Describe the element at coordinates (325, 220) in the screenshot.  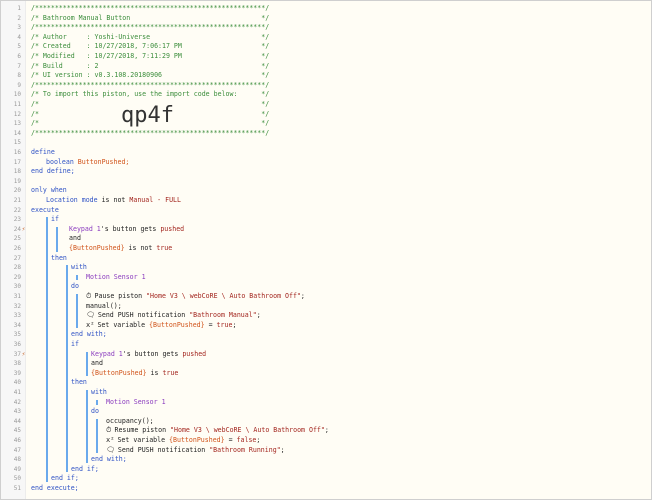
I see `code-line: 23 if` at that location.